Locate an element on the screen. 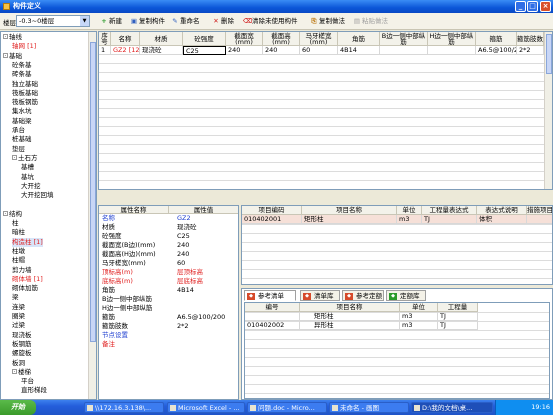  property-row: 材质 现浇砼 is located at coordinates (168, 227).